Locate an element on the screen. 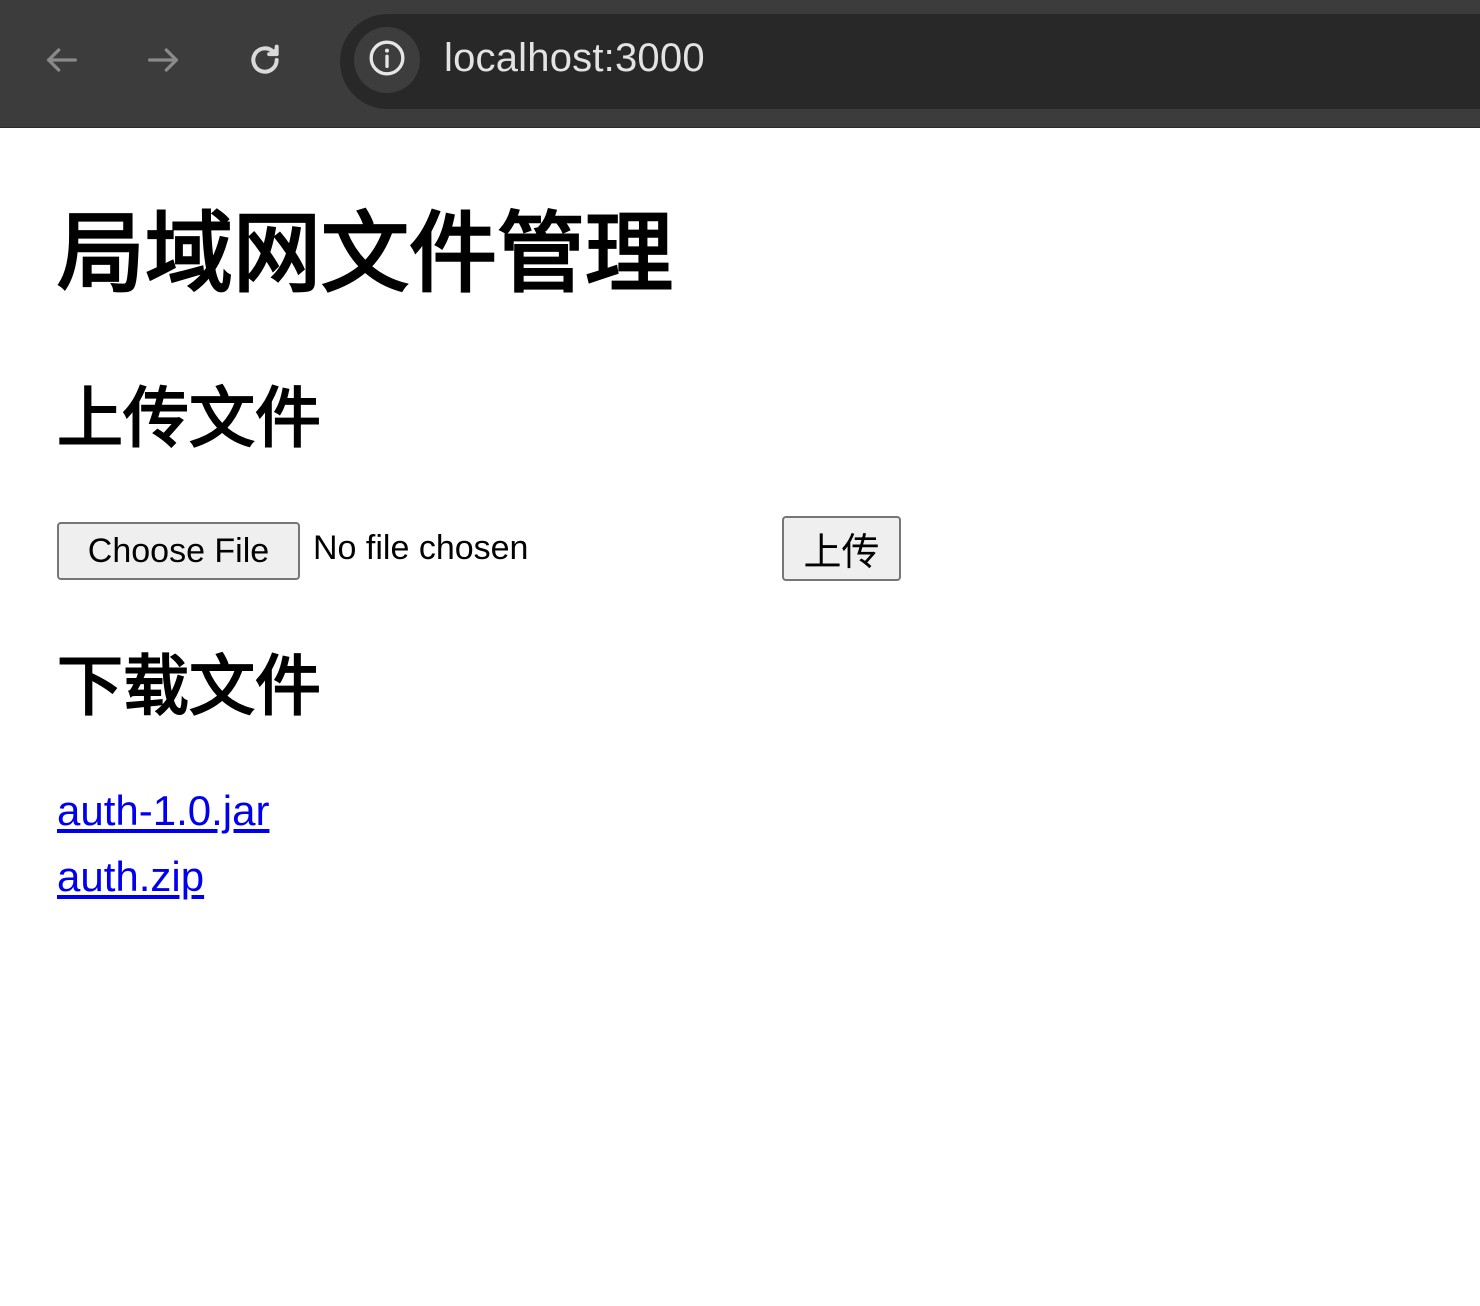  list-item: auth.zip is located at coordinates (163, 882).